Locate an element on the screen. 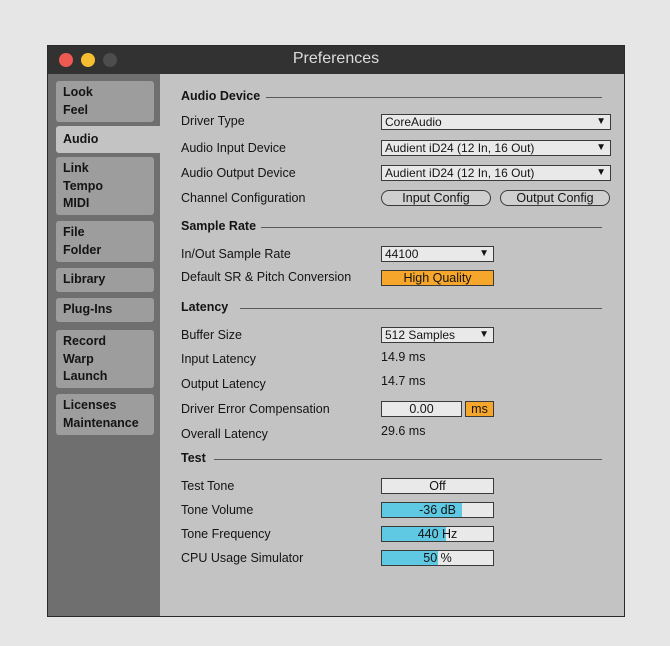 The width and height of the screenshot is (670, 646). tab-plug-ins: Plug-Ins is located at coordinates (105, 310).